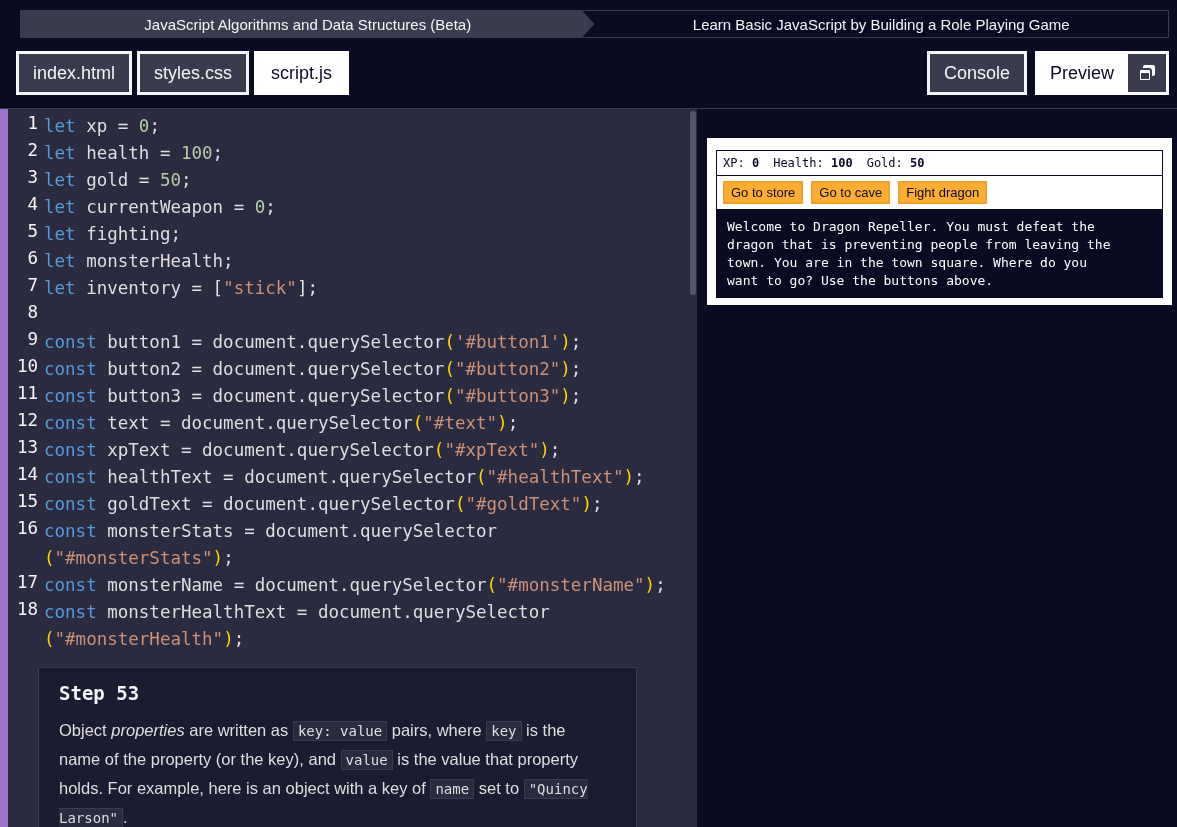 This screenshot has width=1177, height=827. What do you see at coordinates (32, 313) in the screenshot?
I see `line-number: 8` at bounding box center [32, 313].